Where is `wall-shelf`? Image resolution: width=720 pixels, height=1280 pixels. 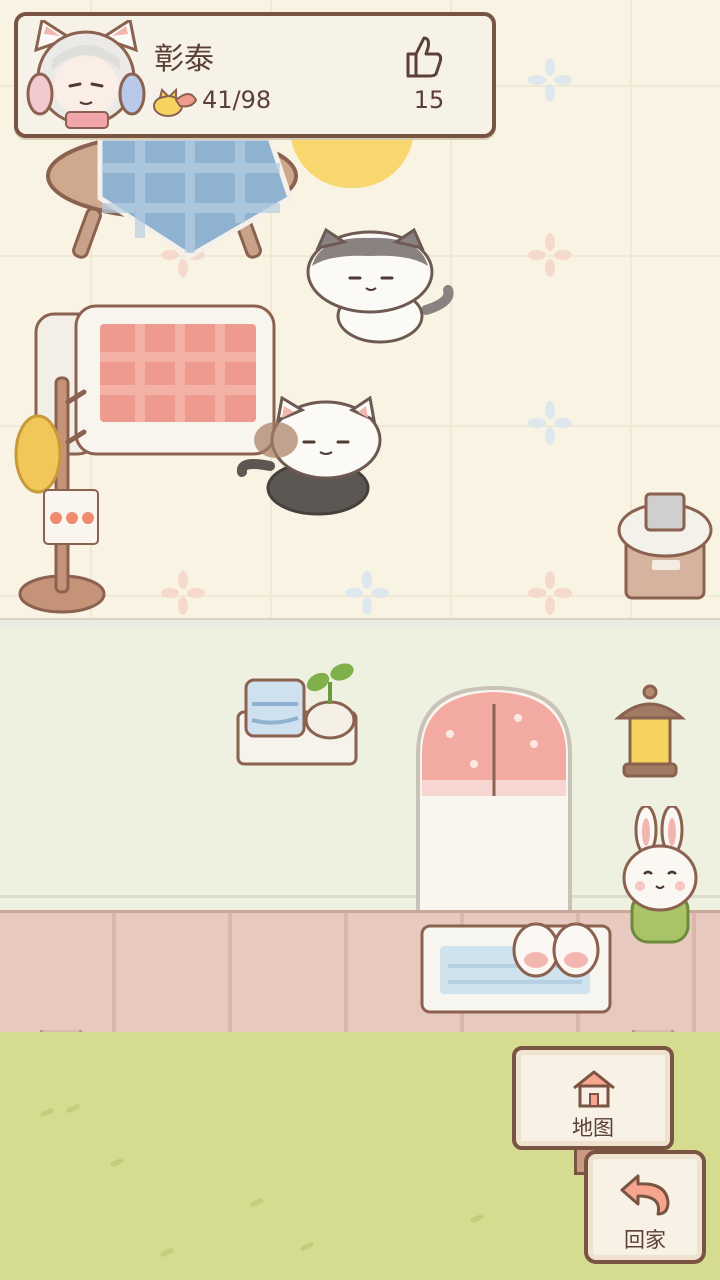 wall-shelf is located at coordinates (297, 714).